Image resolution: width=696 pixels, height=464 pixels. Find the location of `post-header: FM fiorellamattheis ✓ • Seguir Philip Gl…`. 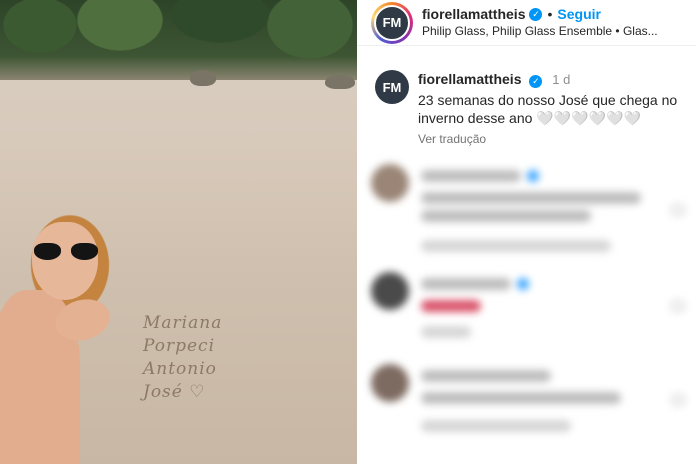

post-header: FM fiorellamattheis ✓ • Seguir Philip Gl… is located at coordinates (526, 23).